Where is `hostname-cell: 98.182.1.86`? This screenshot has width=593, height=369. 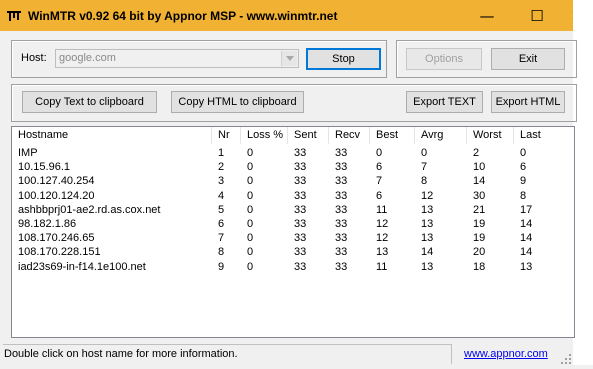
hostname-cell: 98.182.1.86 is located at coordinates (47, 224).